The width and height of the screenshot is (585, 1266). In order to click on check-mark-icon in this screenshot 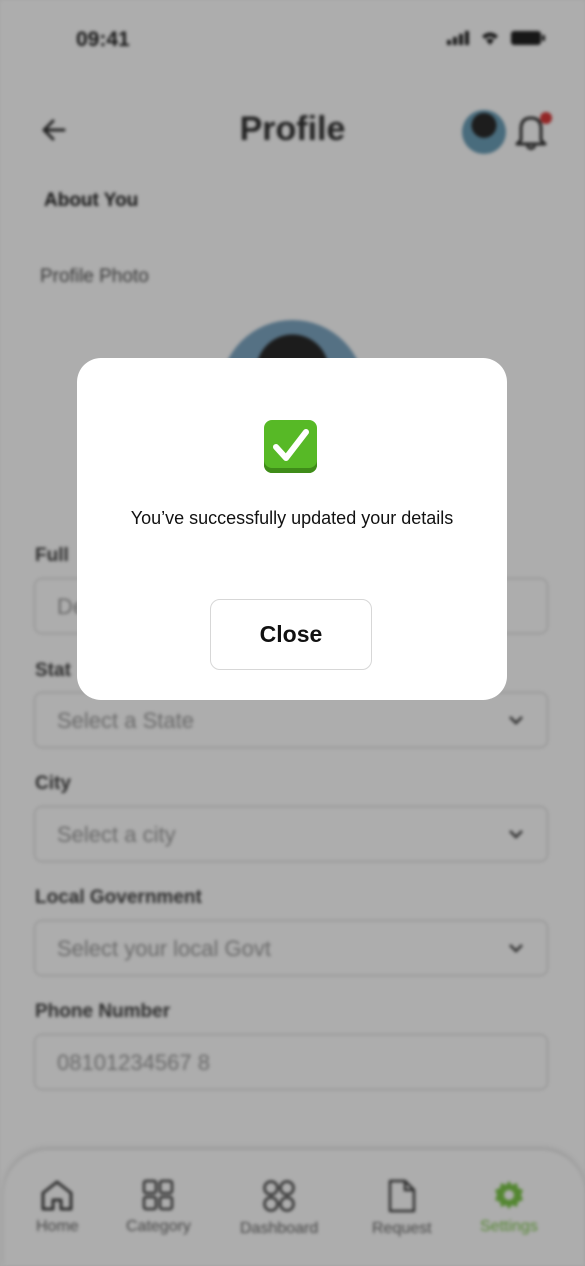, I will do `click(290, 446)`.